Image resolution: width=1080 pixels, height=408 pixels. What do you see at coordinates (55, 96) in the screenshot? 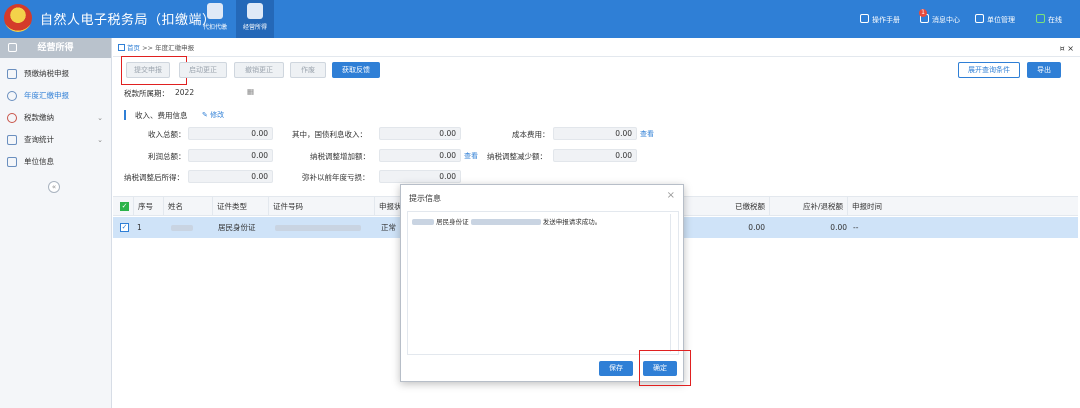
I see `sidebar-item-annual: 年度汇缴申报` at bounding box center [55, 96].